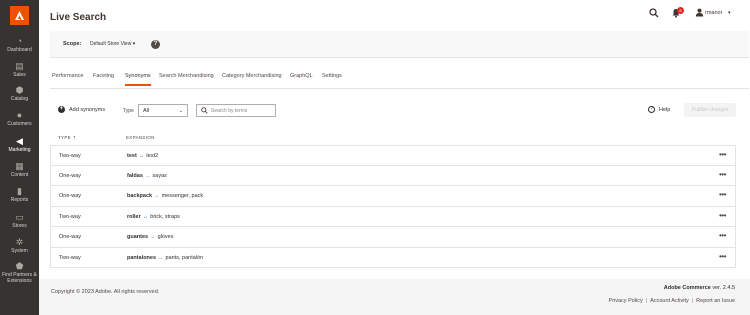 The image size is (750, 315). I want to click on type-filter-value: All, so click(146, 111).